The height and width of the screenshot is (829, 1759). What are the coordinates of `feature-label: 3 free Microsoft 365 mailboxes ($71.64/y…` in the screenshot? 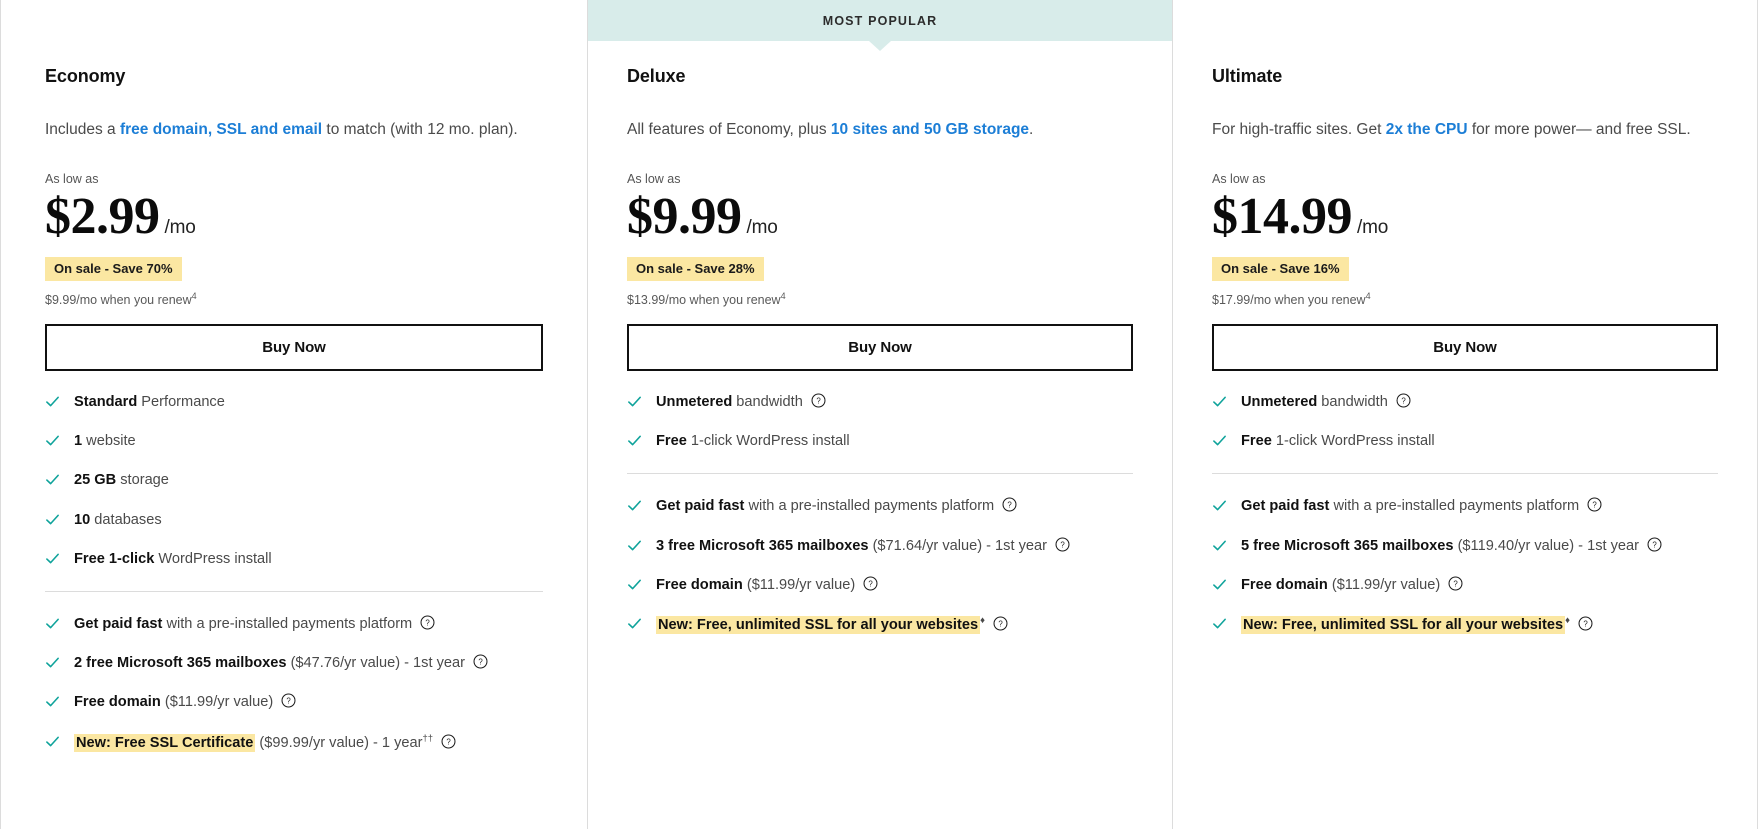 It's located at (863, 546).